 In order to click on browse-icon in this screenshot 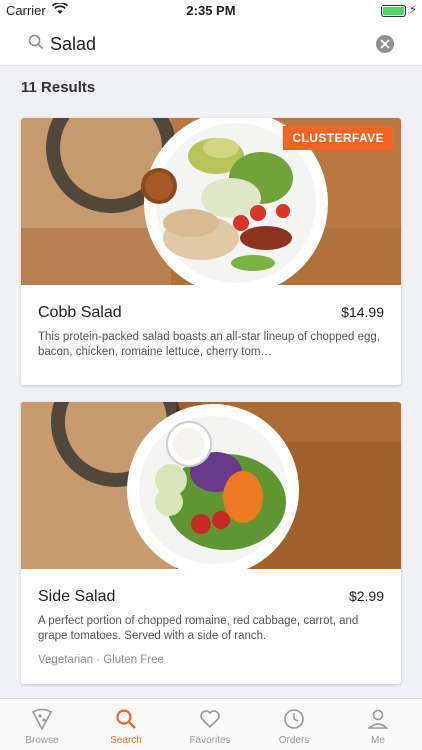, I will do `click(42, 719)`.